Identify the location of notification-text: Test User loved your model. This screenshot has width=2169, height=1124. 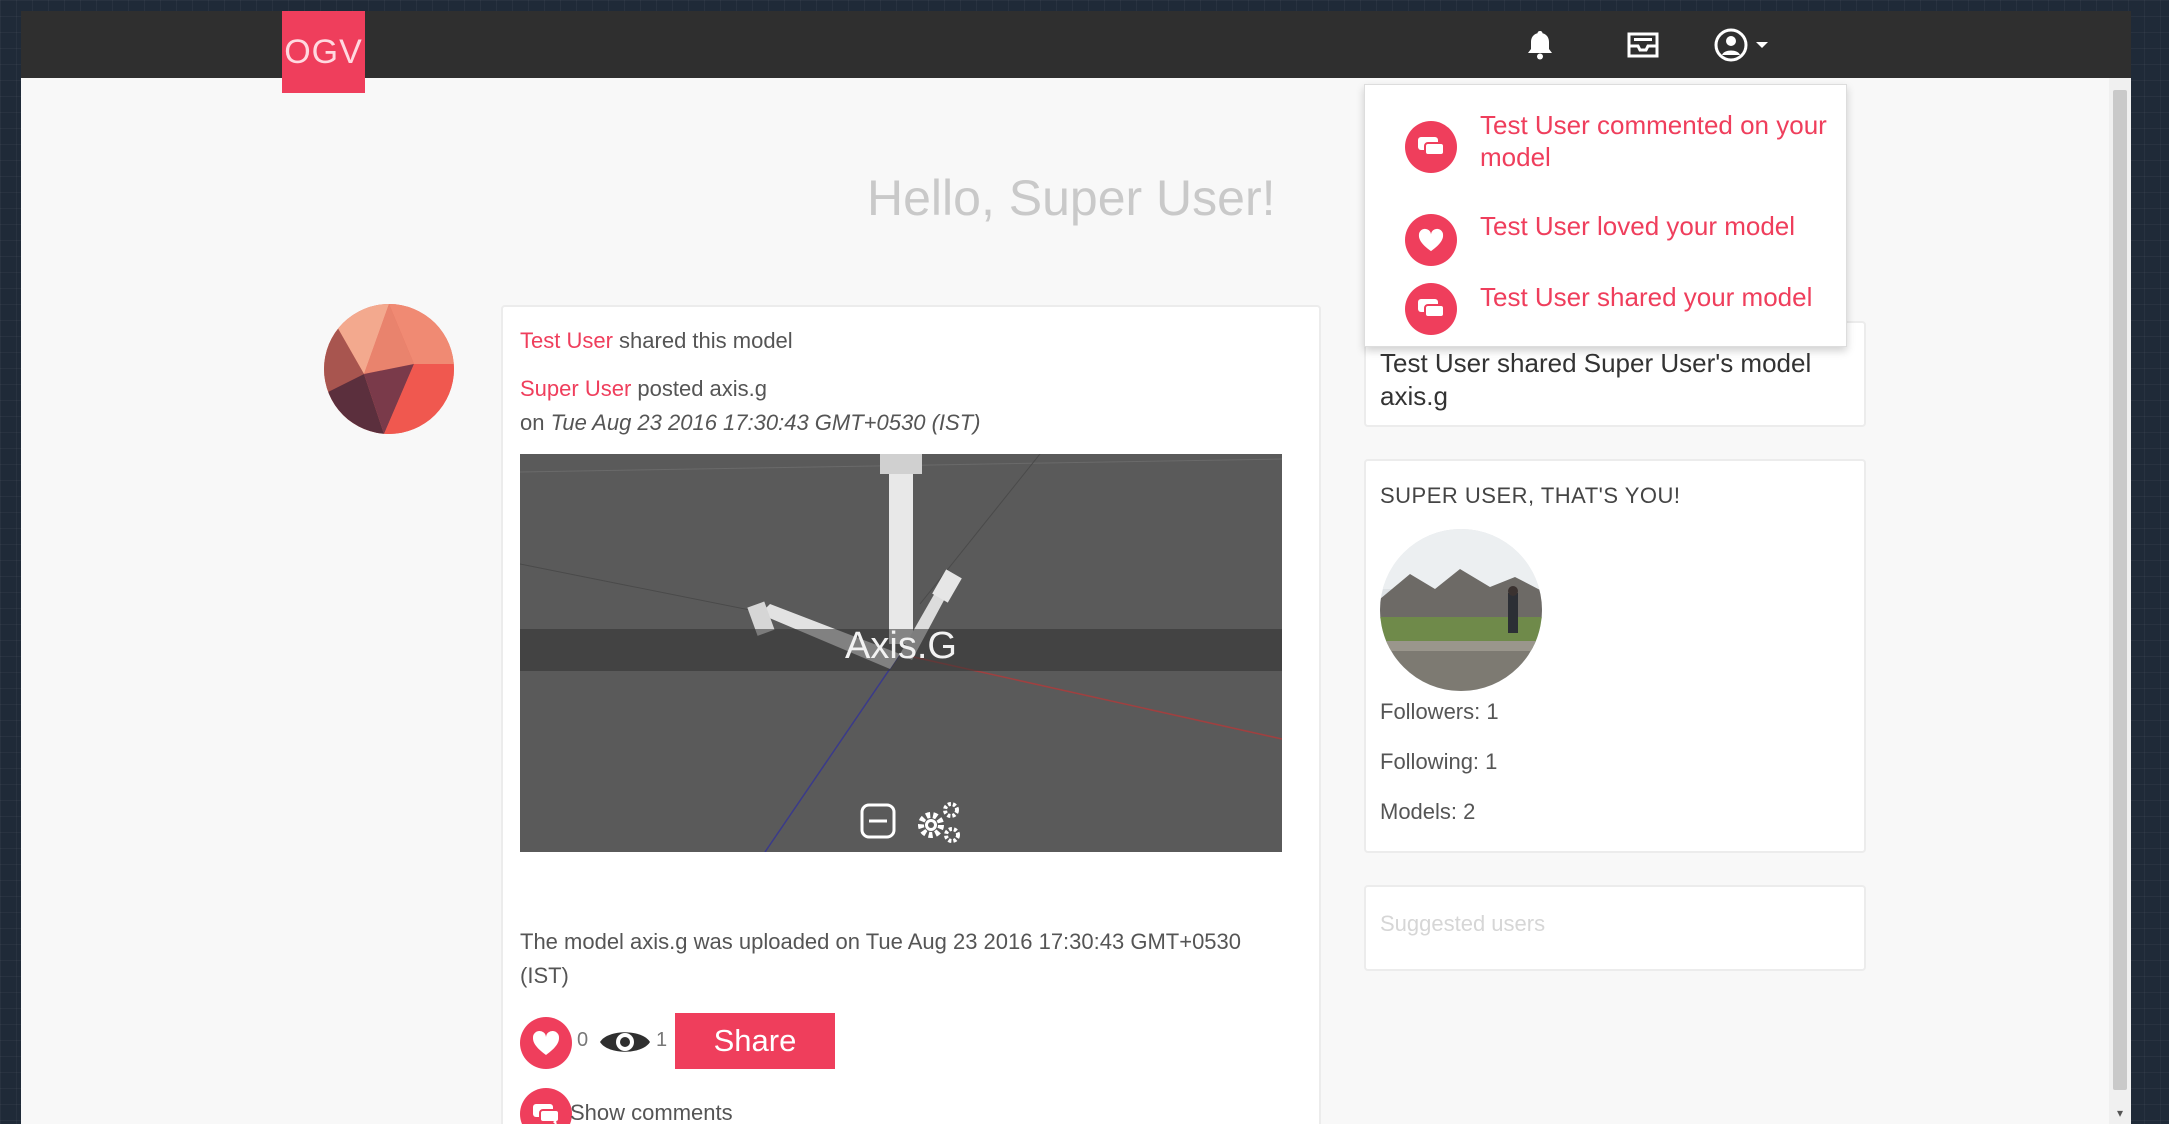
(1638, 226).